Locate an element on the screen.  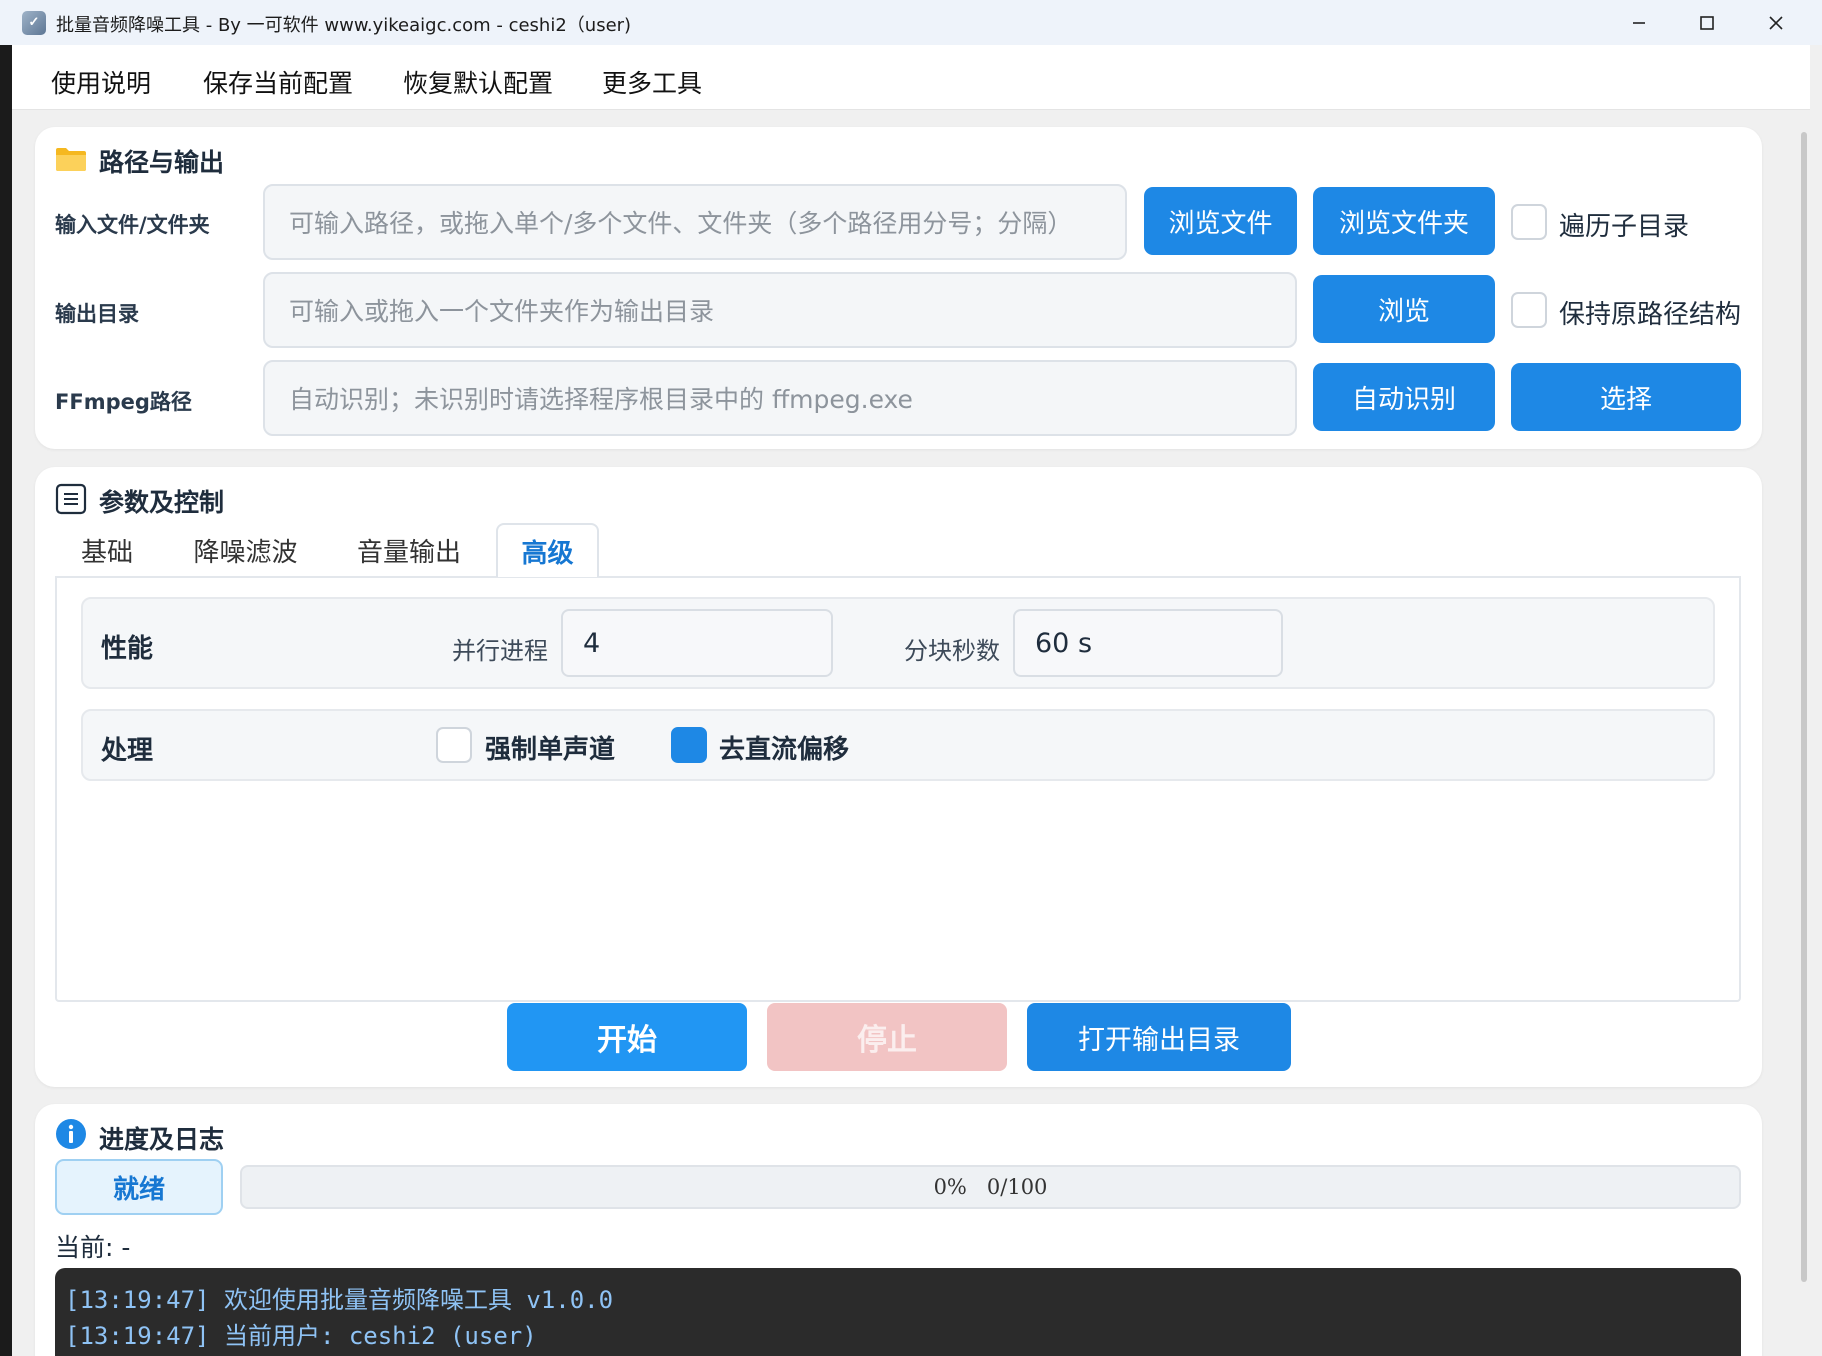
menu-item-more-tools: 更多工具 is located at coordinates (652, 82).